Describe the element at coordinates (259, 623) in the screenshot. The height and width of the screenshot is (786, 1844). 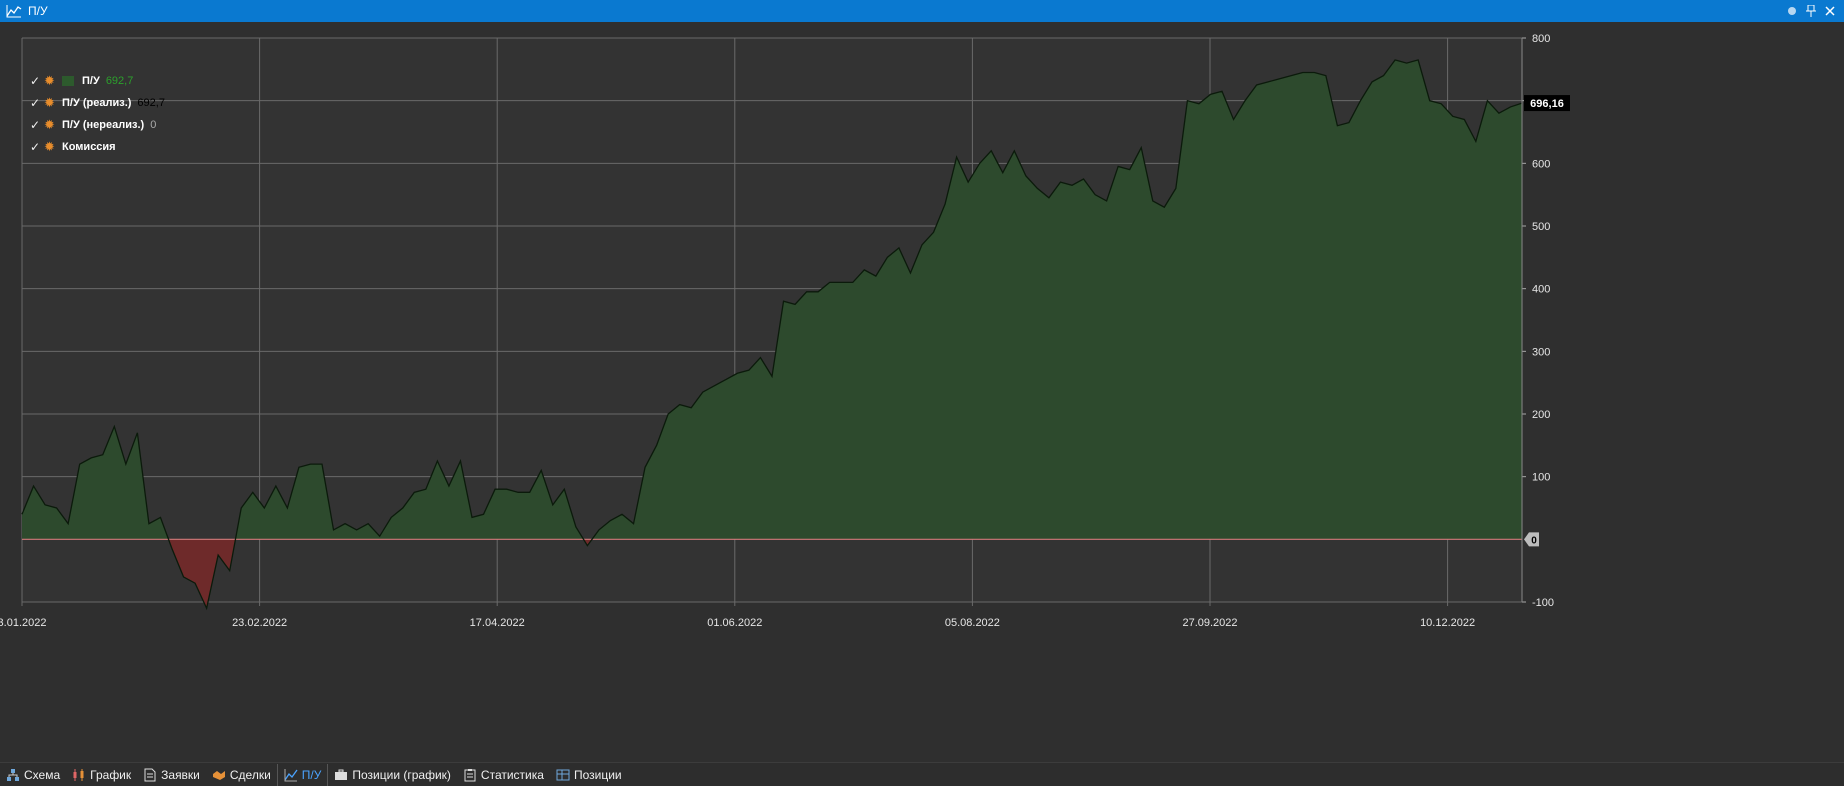
I see `x-tick-label: 23.02.2022` at that location.